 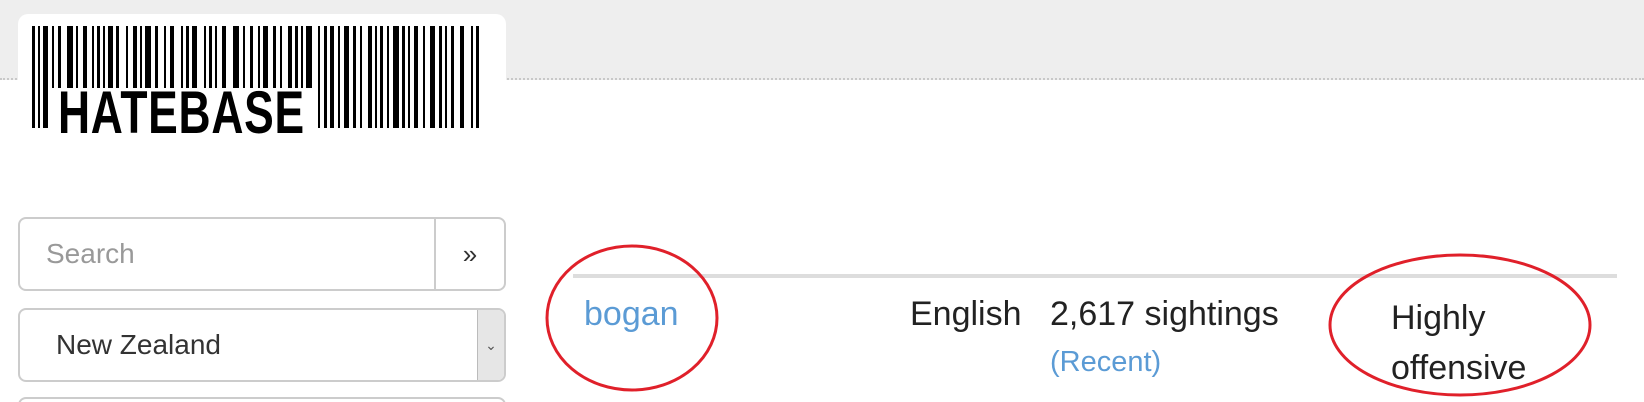 I want to click on site-logo: HATEBASE, so click(x=262, y=83).